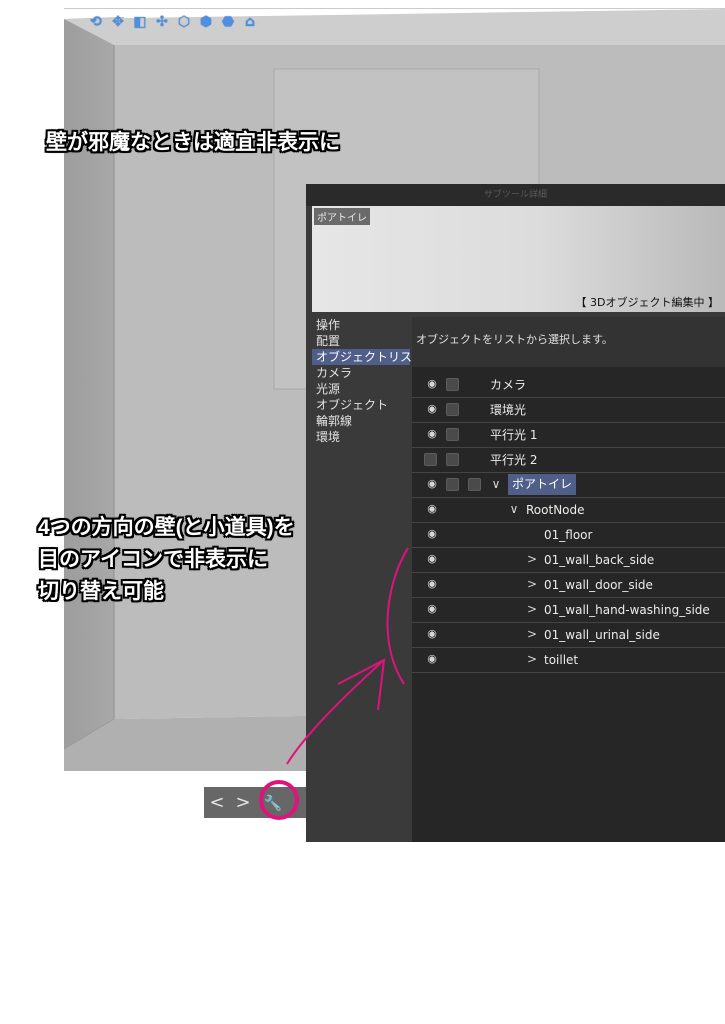 Image resolution: width=725 pixels, height=1024 pixels. I want to click on category-item: 光源, so click(361, 389).